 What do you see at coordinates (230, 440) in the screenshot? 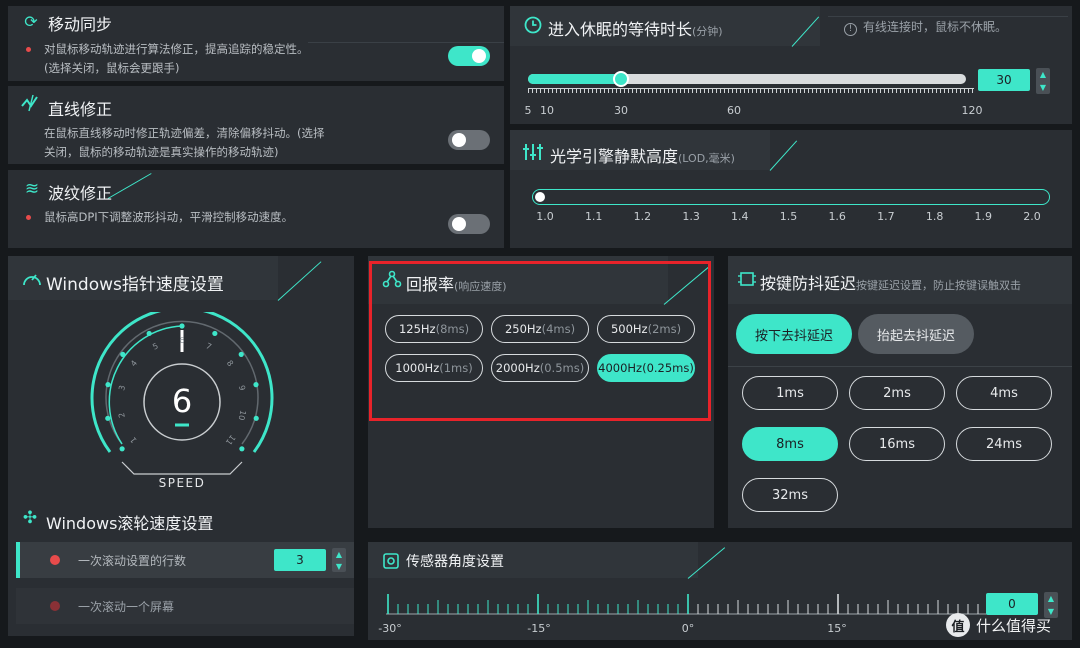
I see `dial-number: 11` at bounding box center [230, 440].